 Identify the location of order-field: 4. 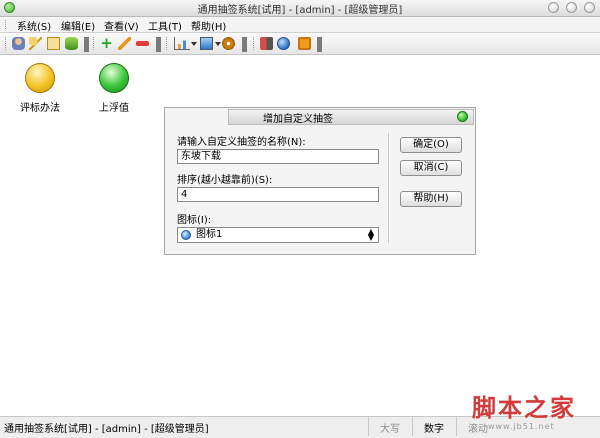
(278, 194).